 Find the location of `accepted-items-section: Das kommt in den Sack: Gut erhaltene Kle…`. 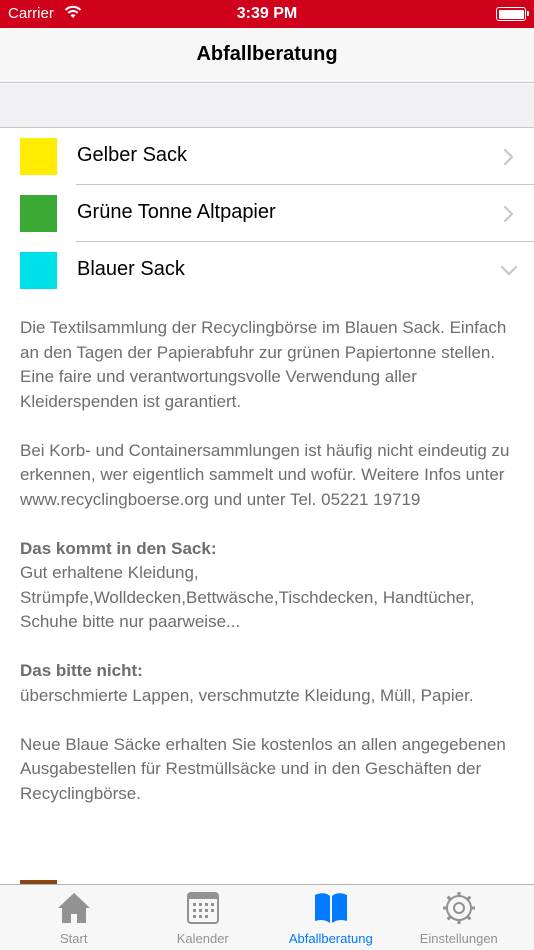

accepted-items-section: Das kommt in den Sack: Gut erhaltene Kle… is located at coordinates (270, 586).